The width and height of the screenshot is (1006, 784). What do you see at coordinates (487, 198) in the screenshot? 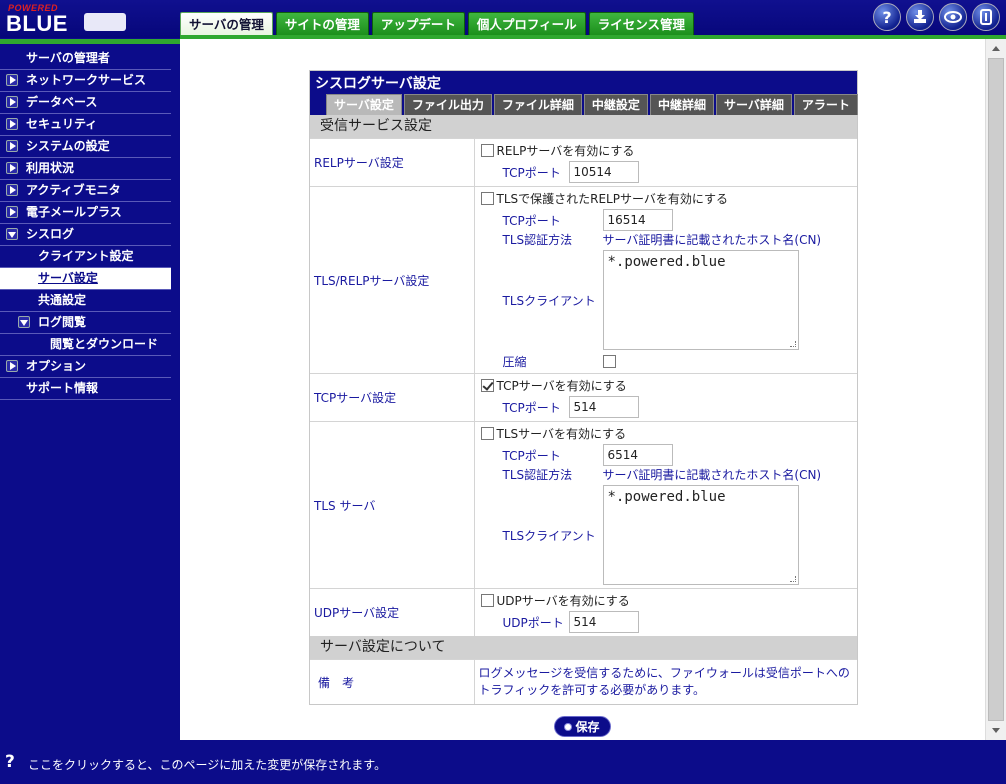
I see `tls-relp-enable-checkbox` at bounding box center [487, 198].